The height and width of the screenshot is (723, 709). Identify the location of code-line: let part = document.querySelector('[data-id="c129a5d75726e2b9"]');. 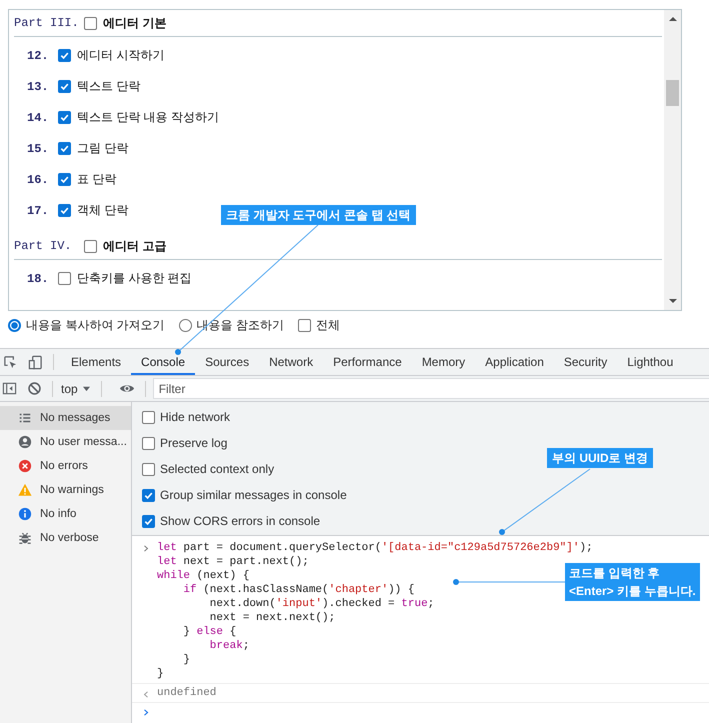
(375, 548).